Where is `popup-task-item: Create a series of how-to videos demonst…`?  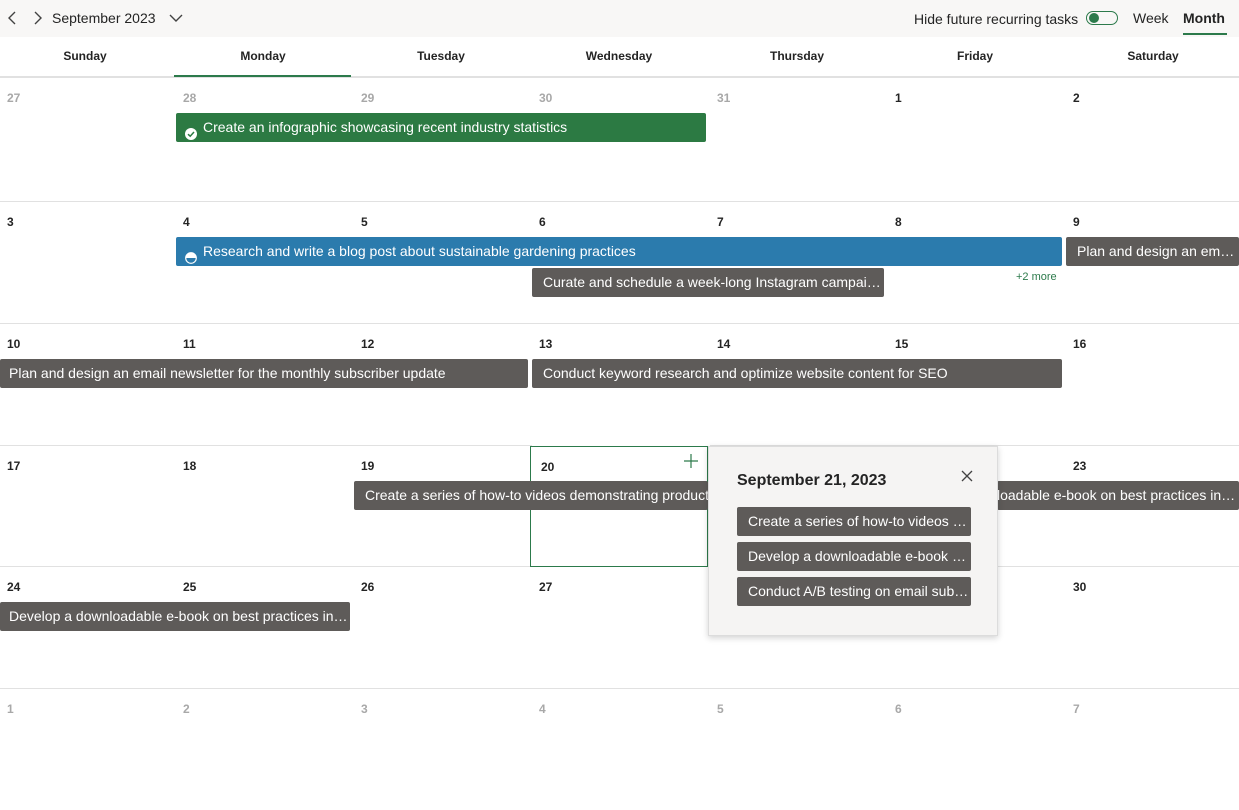
popup-task-item: Create a series of how-to videos demonst… is located at coordinates (854, 521).